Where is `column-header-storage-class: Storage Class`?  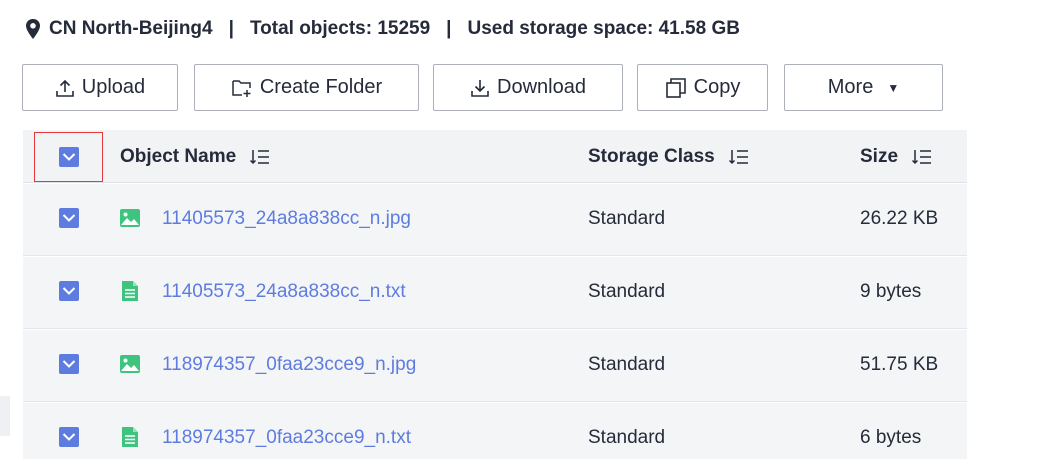
column-header-storage-class: Storage Class is located at coordinates (668, 156).